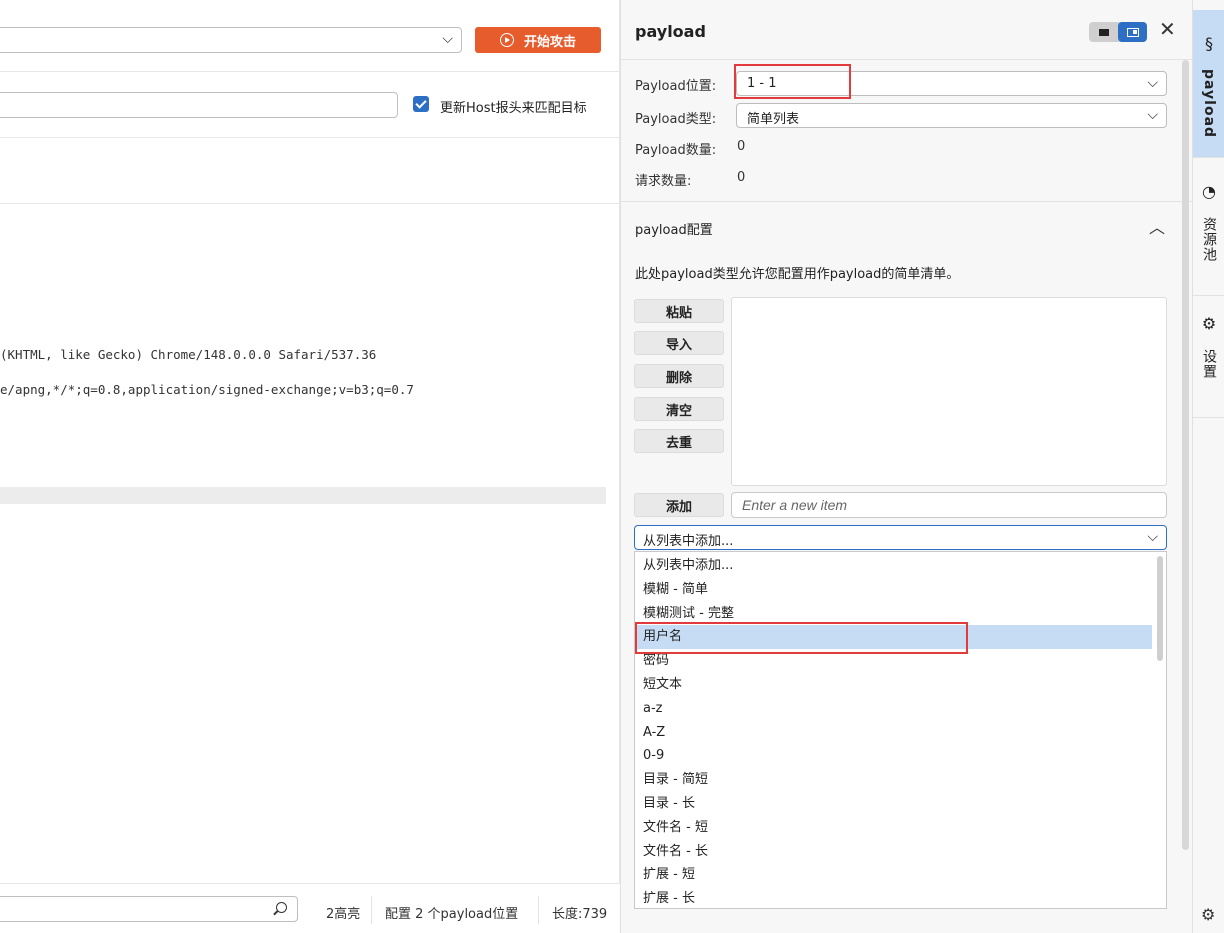 The width and height of the screenshot is (1224, 933). I want to click on dropdown-option: 文件名 - 短, so click(893, 828).